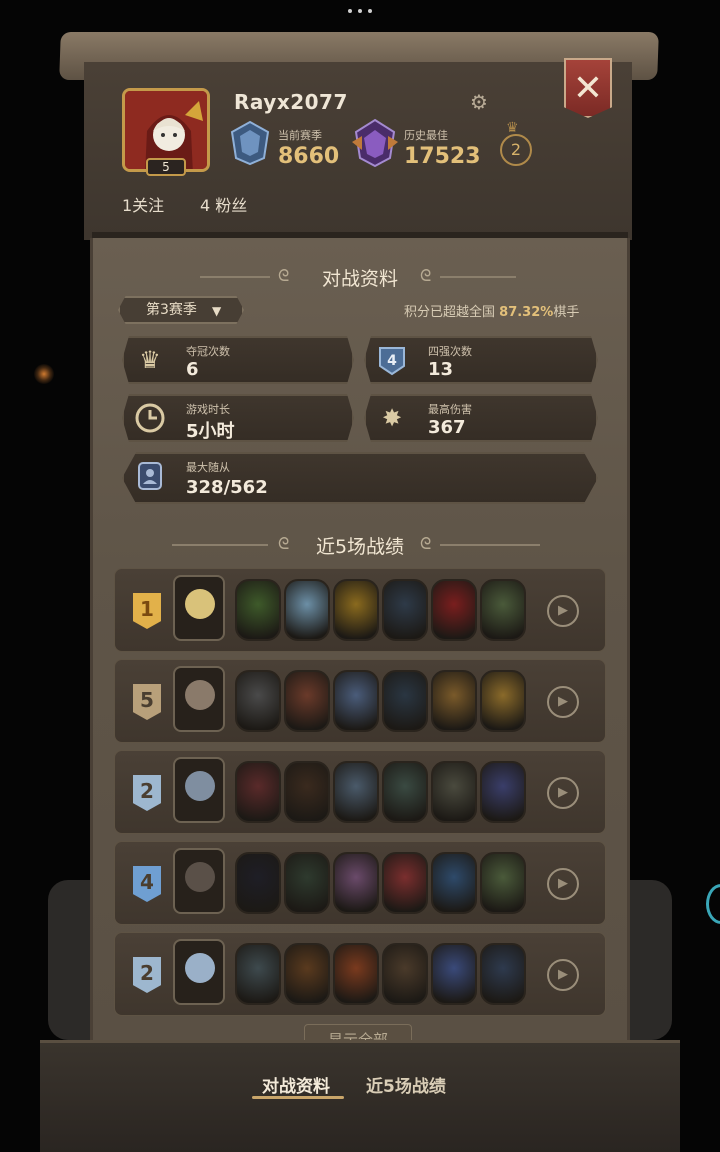  I want to click on damage-icon: ✸, so click(392, 418).